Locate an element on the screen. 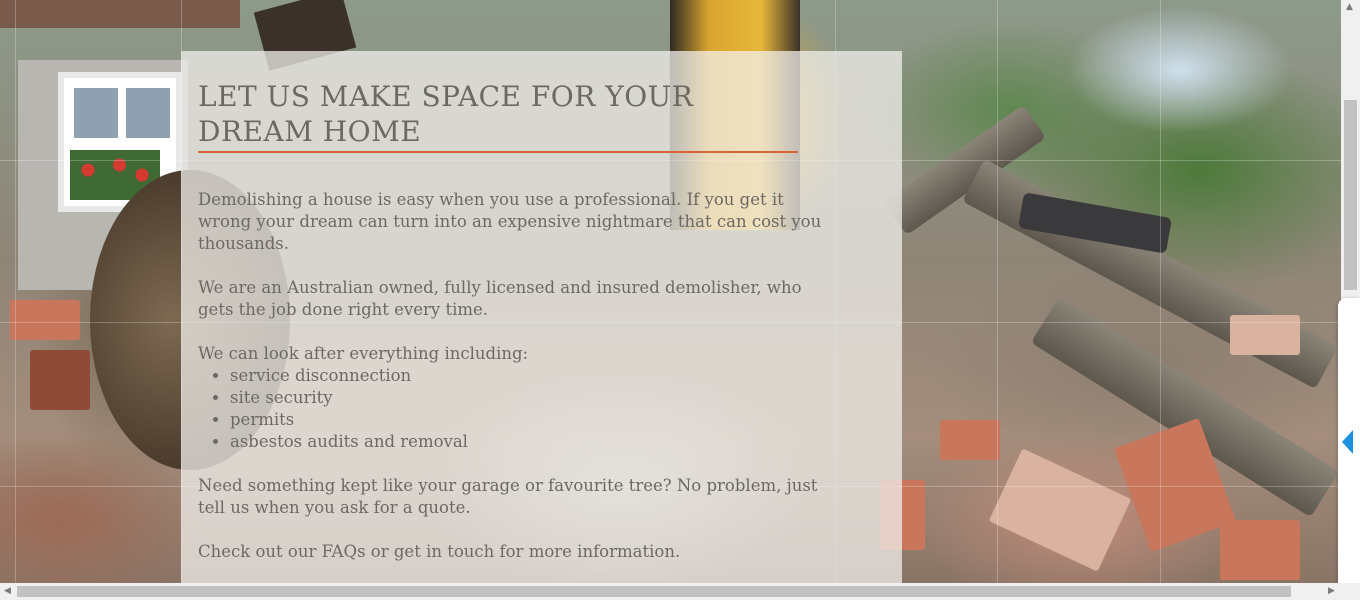 This screenshot has width=1360, height=600. scroll-right-arrow-icon: ▶ is located at coordinates (1331, 591).